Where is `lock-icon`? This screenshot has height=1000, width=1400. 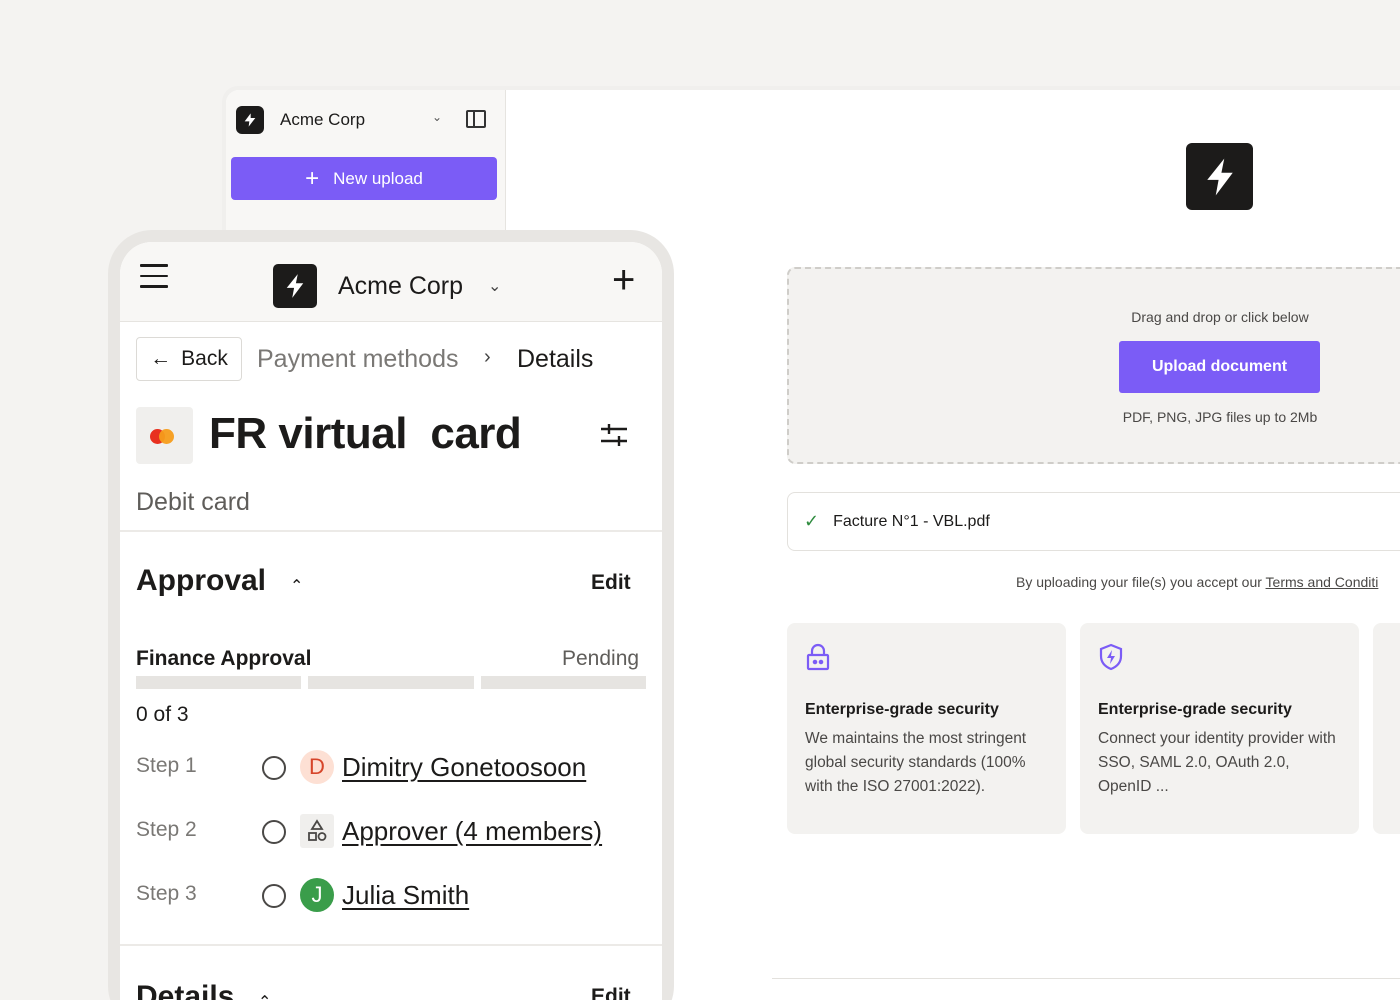 lock-icon is located at coordinates (926, 661).